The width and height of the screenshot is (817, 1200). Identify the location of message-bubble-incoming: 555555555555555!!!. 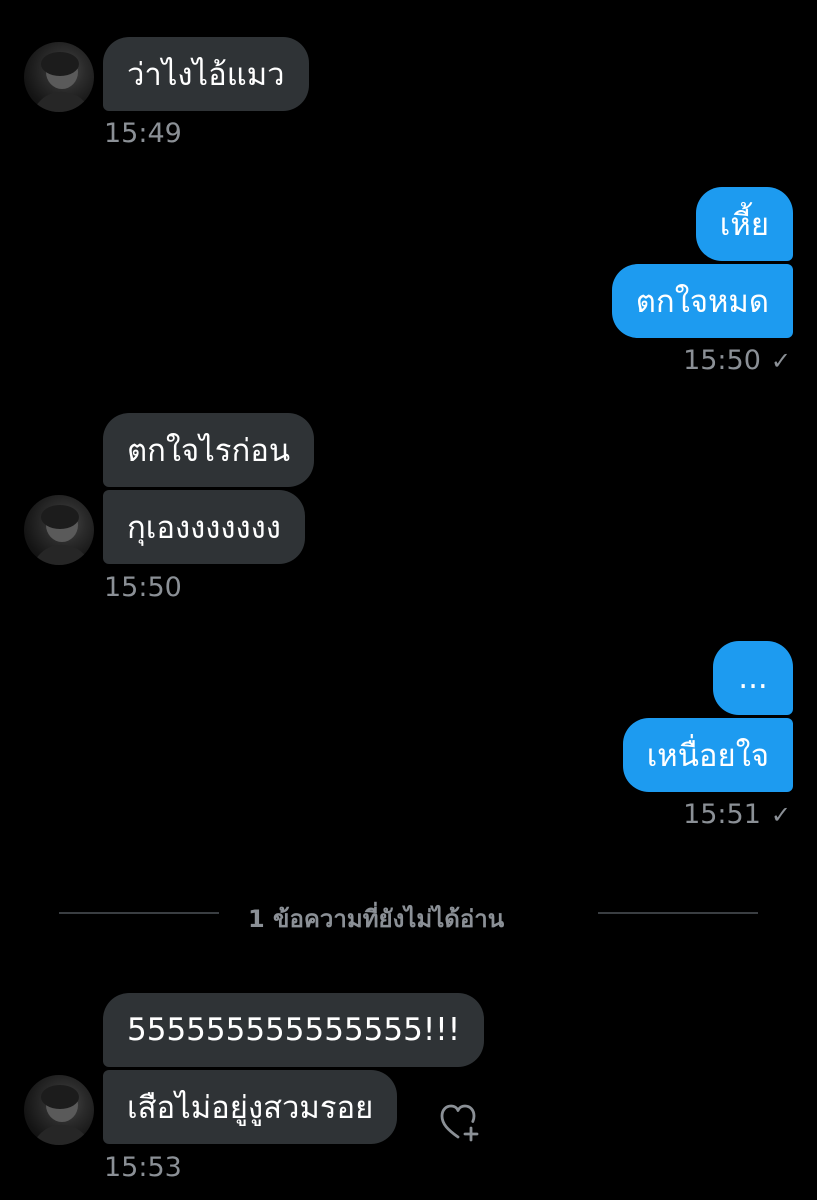
(294, 1030).